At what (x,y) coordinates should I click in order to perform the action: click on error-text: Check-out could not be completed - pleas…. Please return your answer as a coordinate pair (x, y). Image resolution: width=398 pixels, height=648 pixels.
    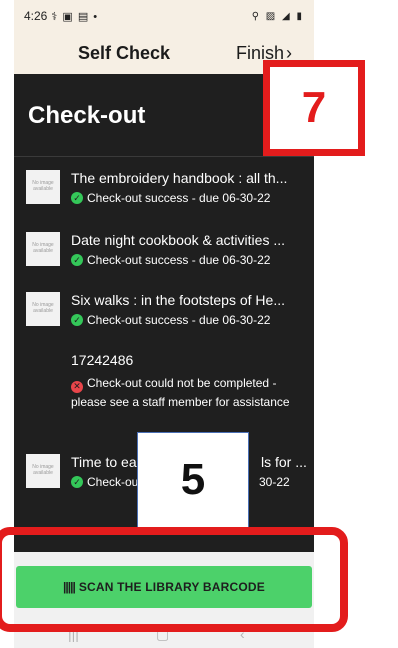
    Looking at the image, I should click on (180, 392).